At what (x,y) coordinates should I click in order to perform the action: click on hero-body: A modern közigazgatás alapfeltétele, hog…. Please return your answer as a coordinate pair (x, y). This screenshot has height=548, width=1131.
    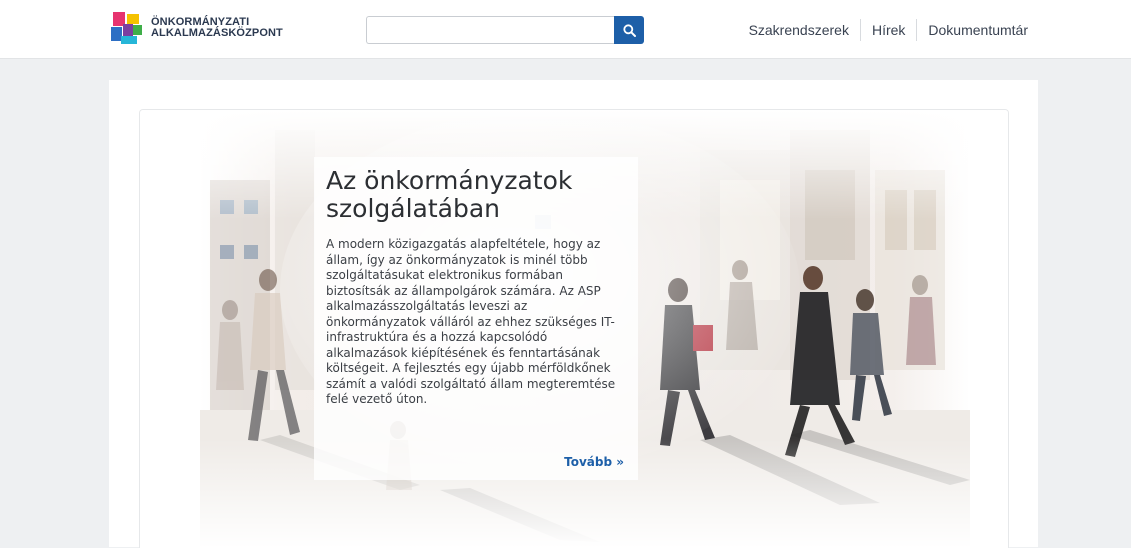
    Looking at the image, I should click on (471, 321).